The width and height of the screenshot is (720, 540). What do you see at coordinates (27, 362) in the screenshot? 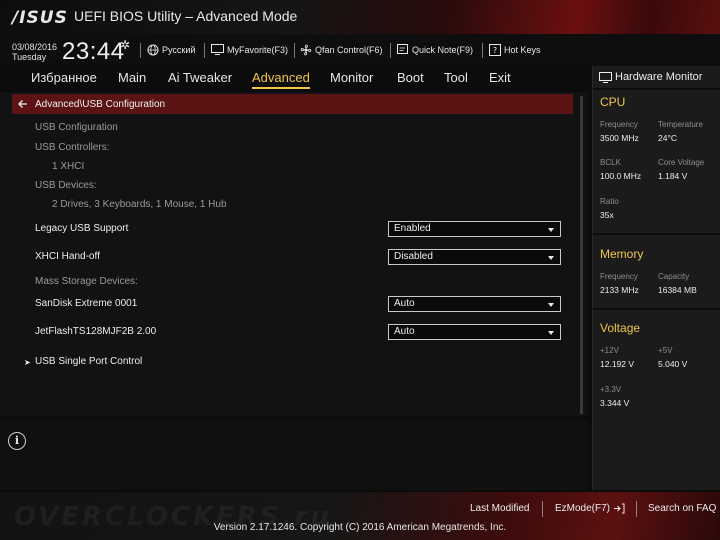
I see `submenu-arrow-icon: ➤` at bounding box center [27, 362].